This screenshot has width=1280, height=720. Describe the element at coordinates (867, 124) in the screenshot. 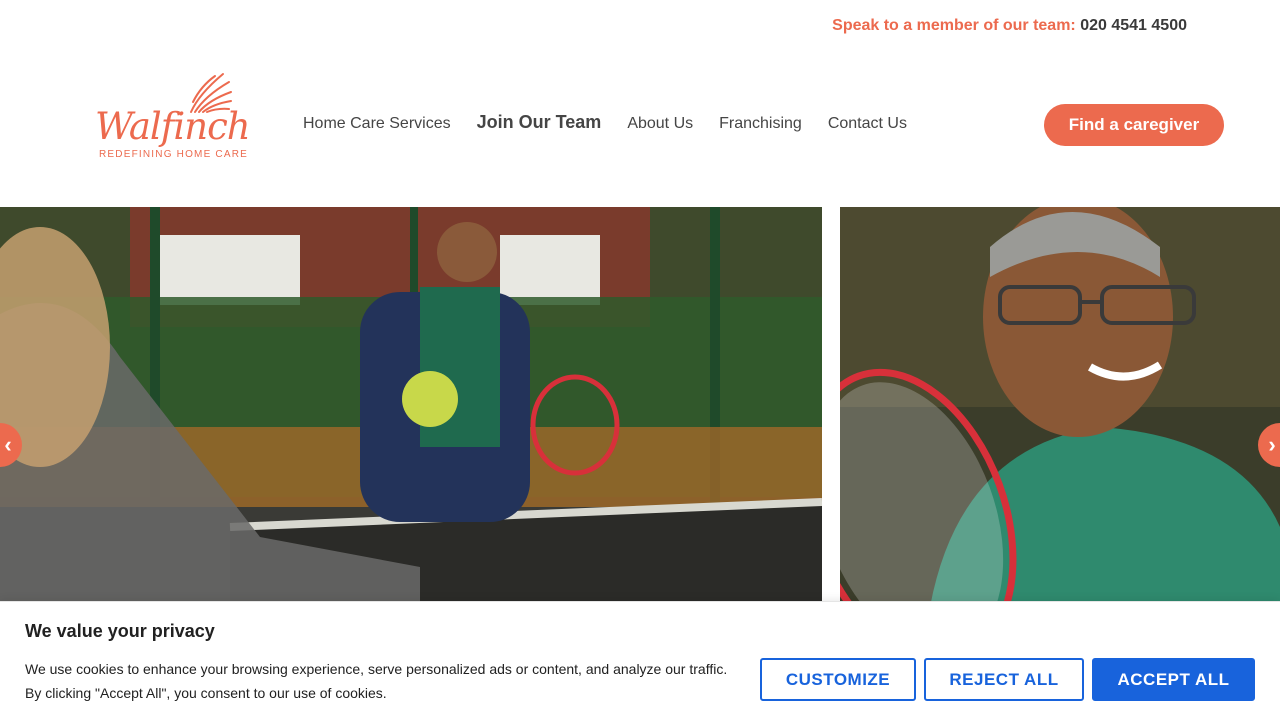

I see `nav-contact-us: Contact Us` at that location.